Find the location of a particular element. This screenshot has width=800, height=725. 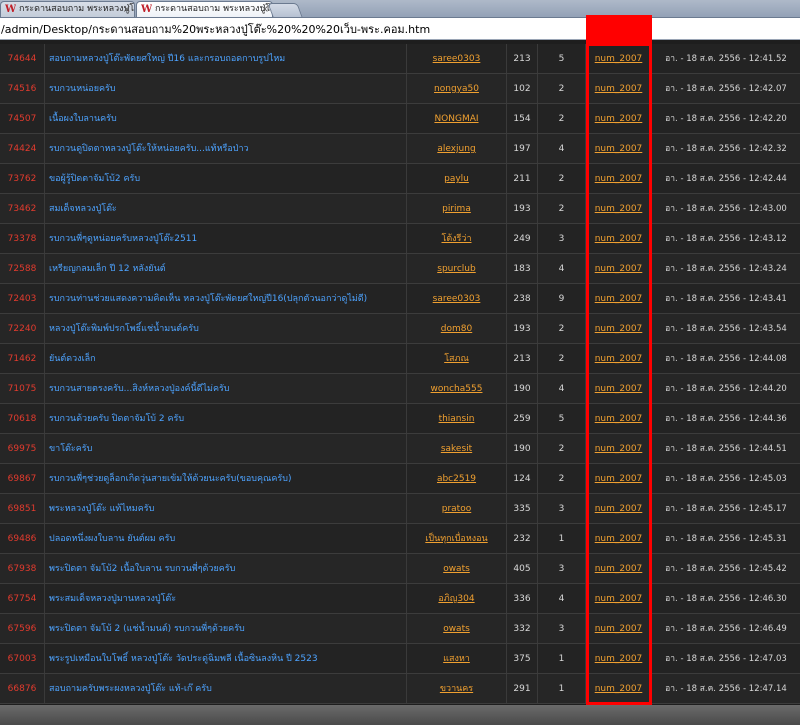

author-link: woncha555 is located at coordinates (457, 389).